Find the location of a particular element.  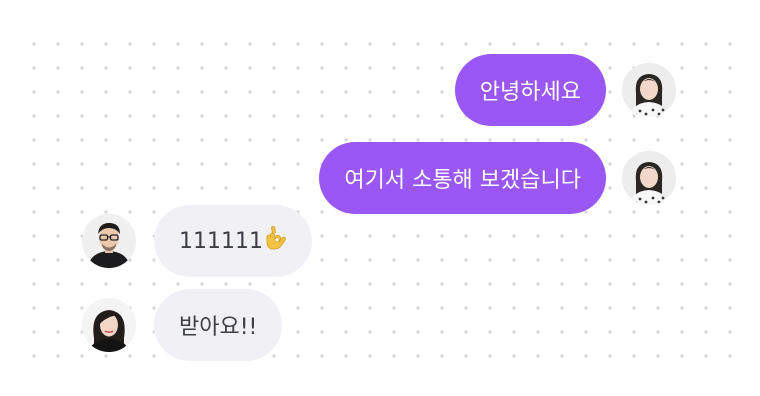

message-text: 안녕하세요 is located at coordinates (530, 92).